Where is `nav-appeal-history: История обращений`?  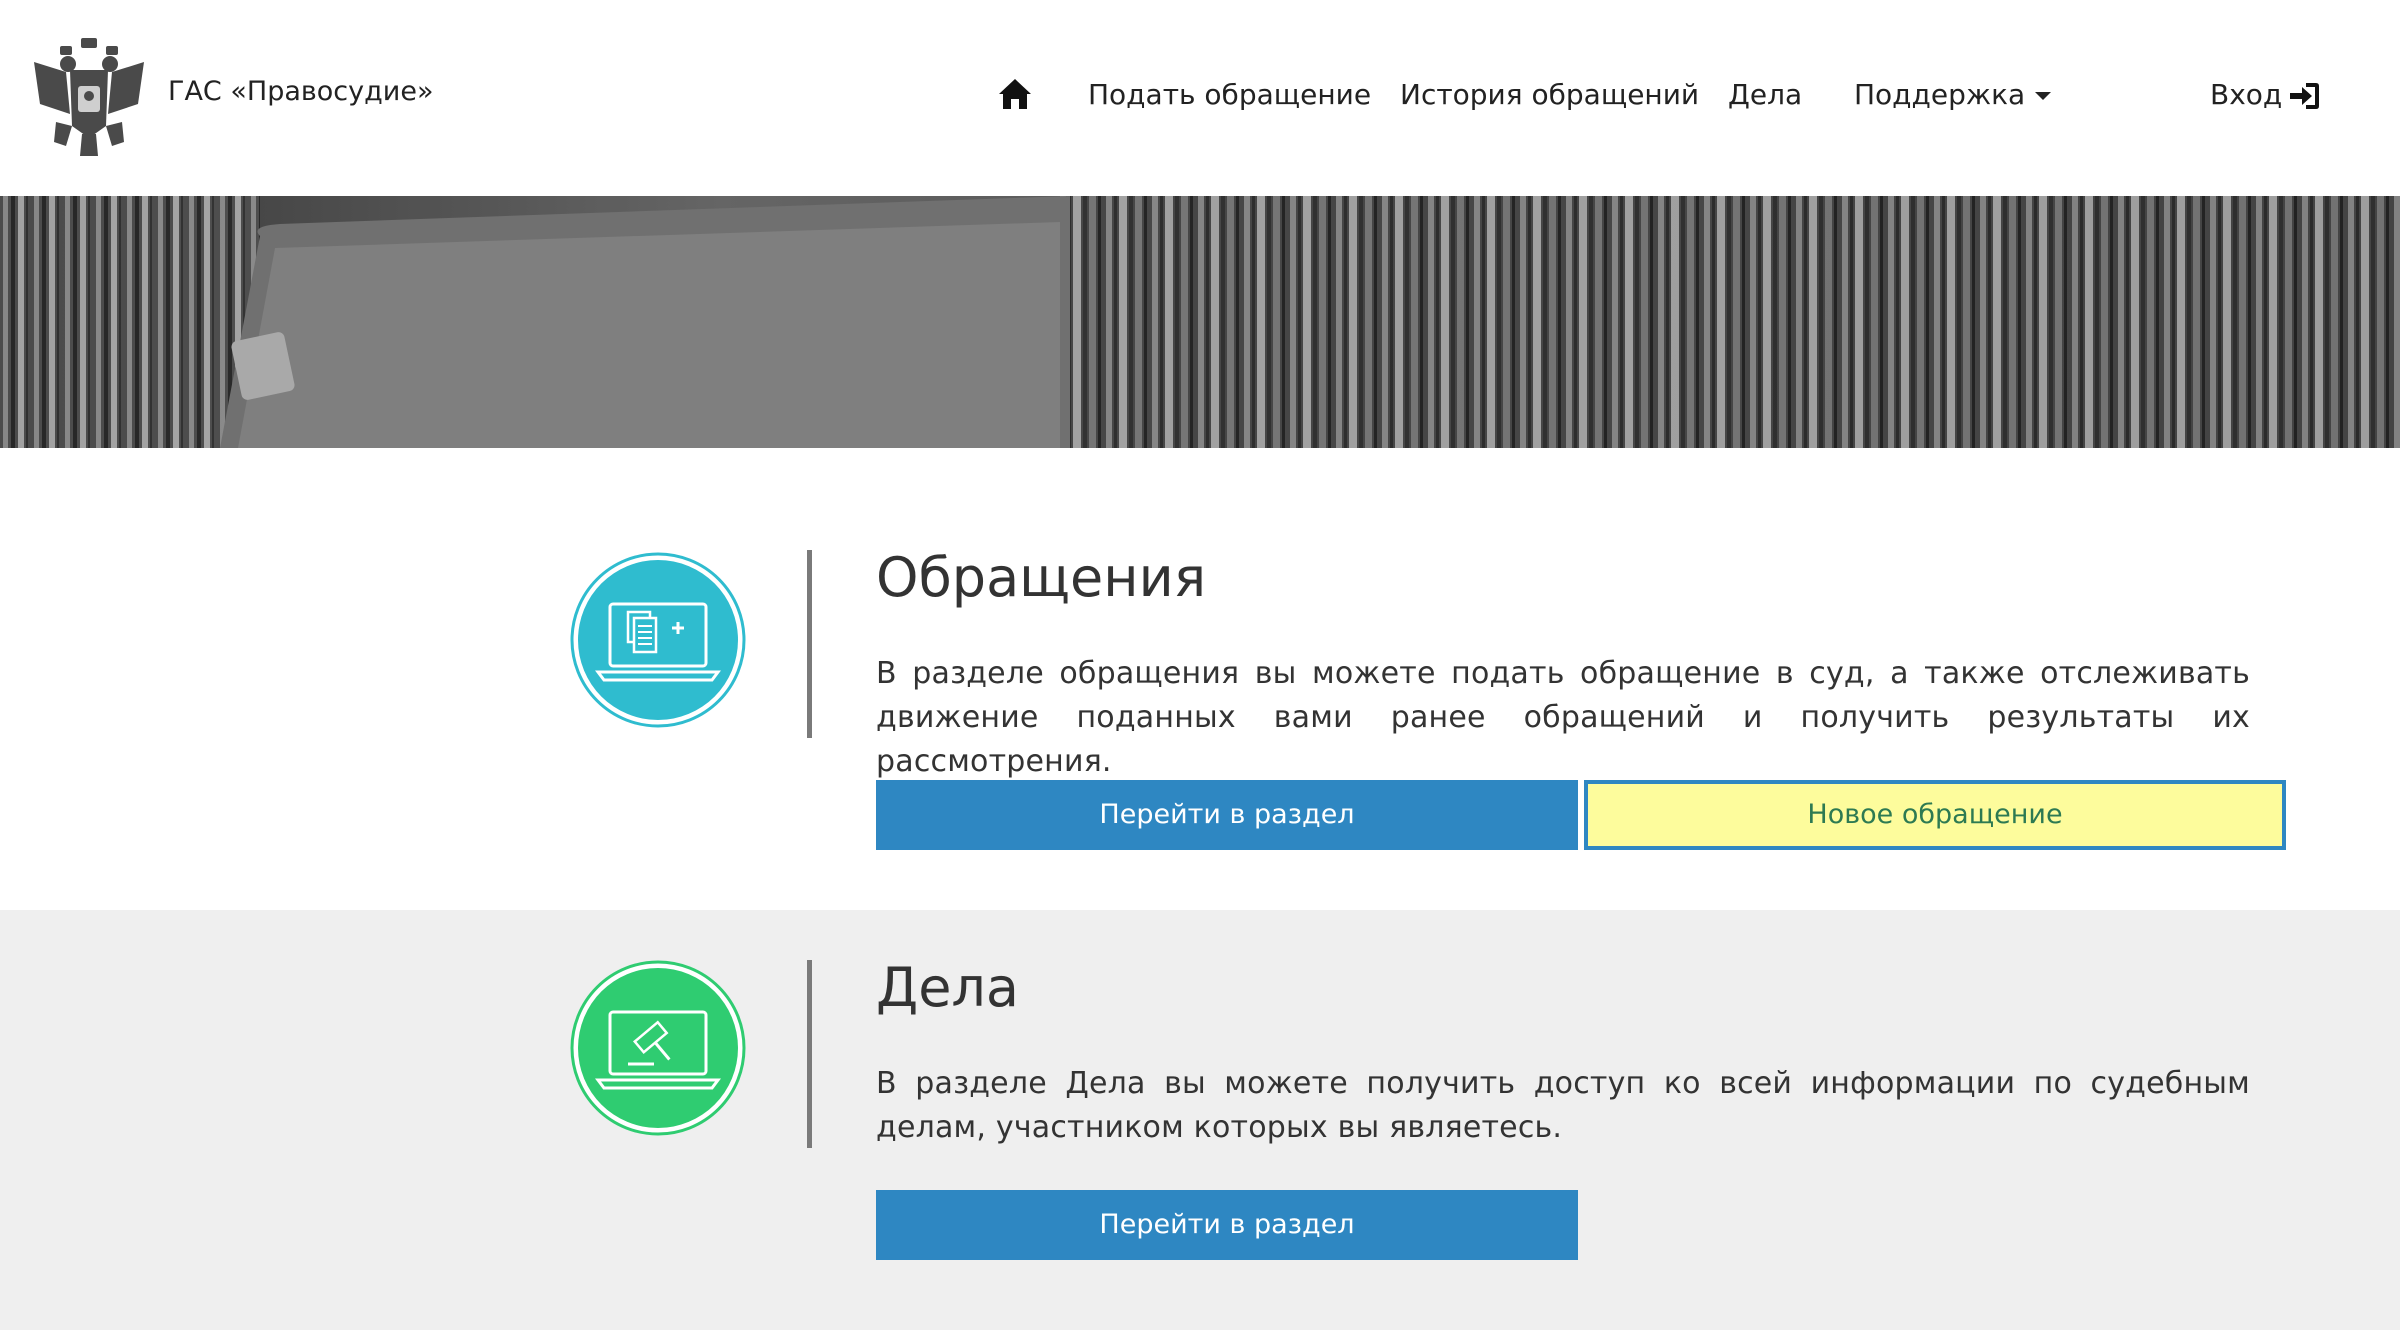
nav-appeal-history: История обращений is located at coordinates (1549, 94).